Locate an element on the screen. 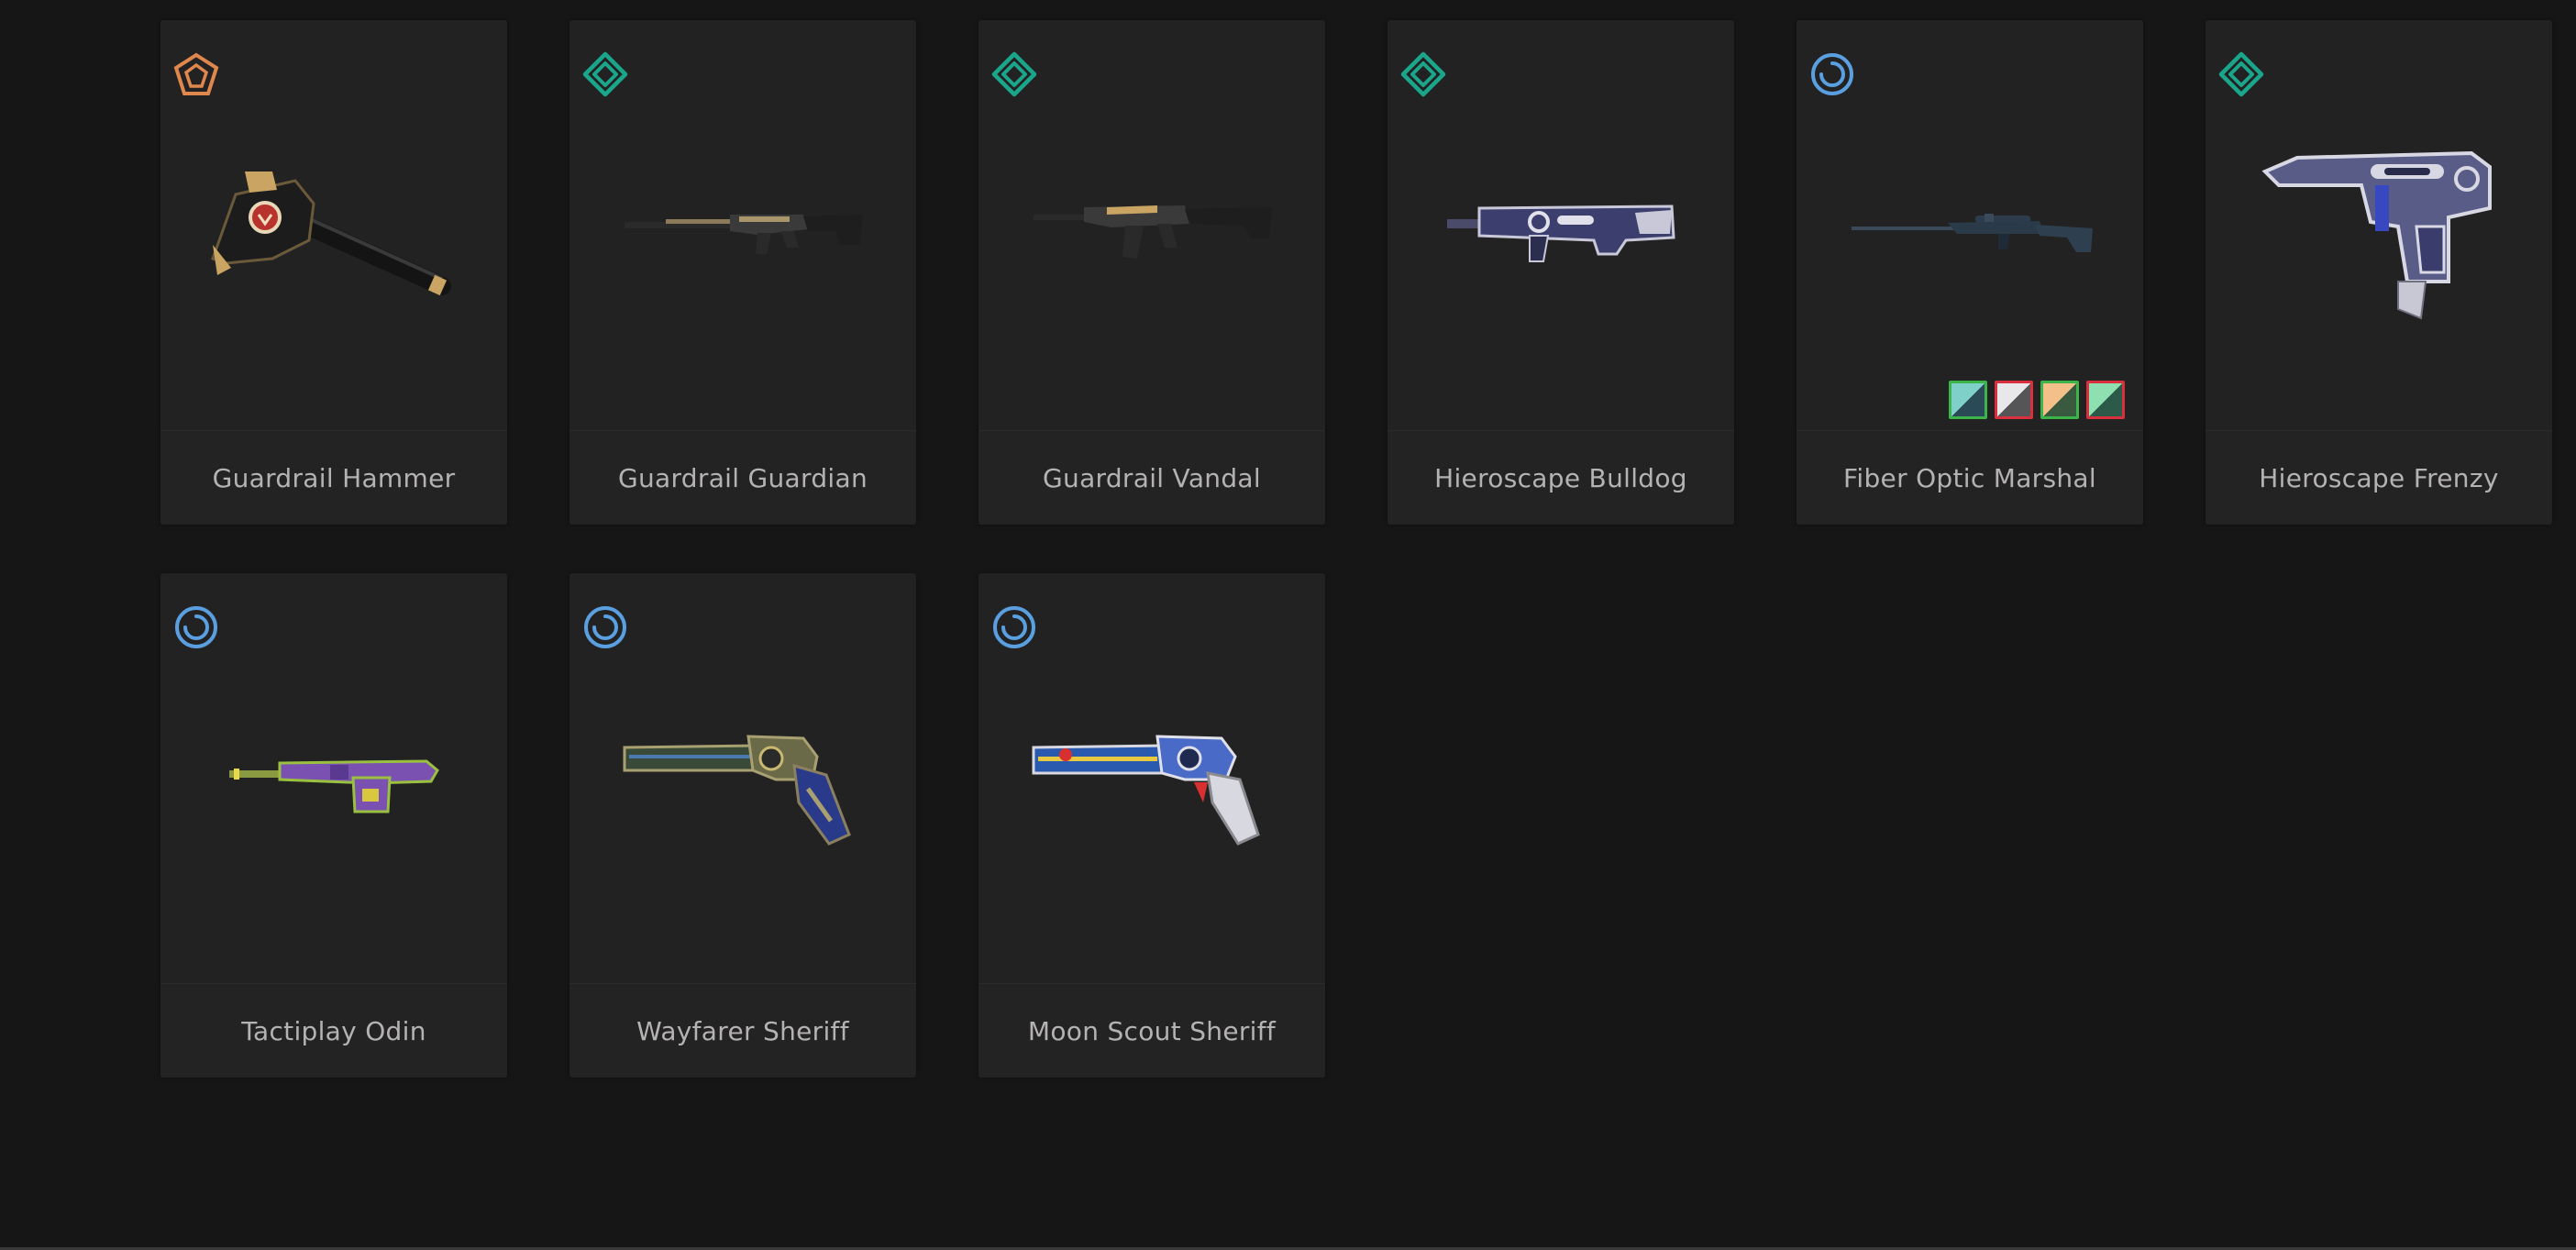 The height and width of the screenshot is (1250, 2576). skin-name-label: Hieroscape Frenzy is located at coordinates (2379, 478).